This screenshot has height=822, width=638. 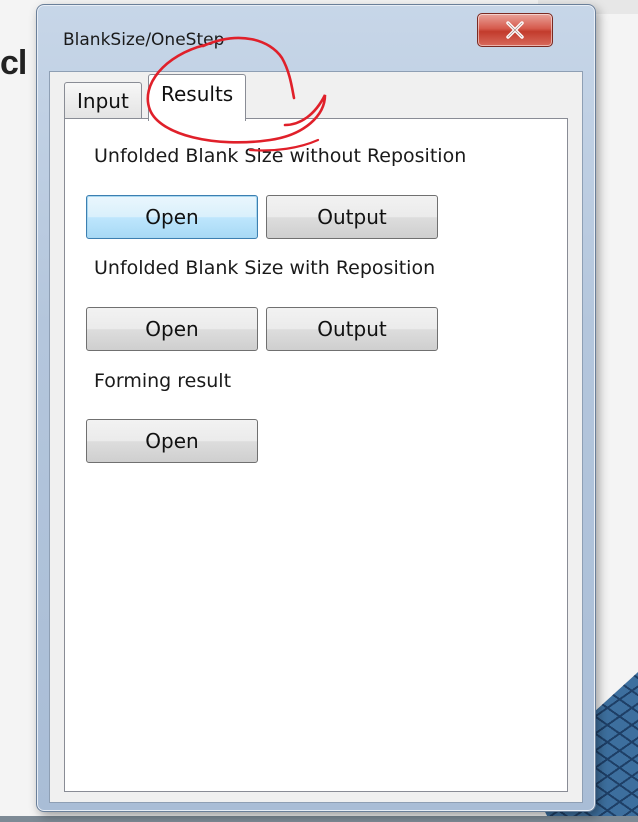 I want to click on title-bar: BlankSize/OneStep, so click(x=316, y=27).